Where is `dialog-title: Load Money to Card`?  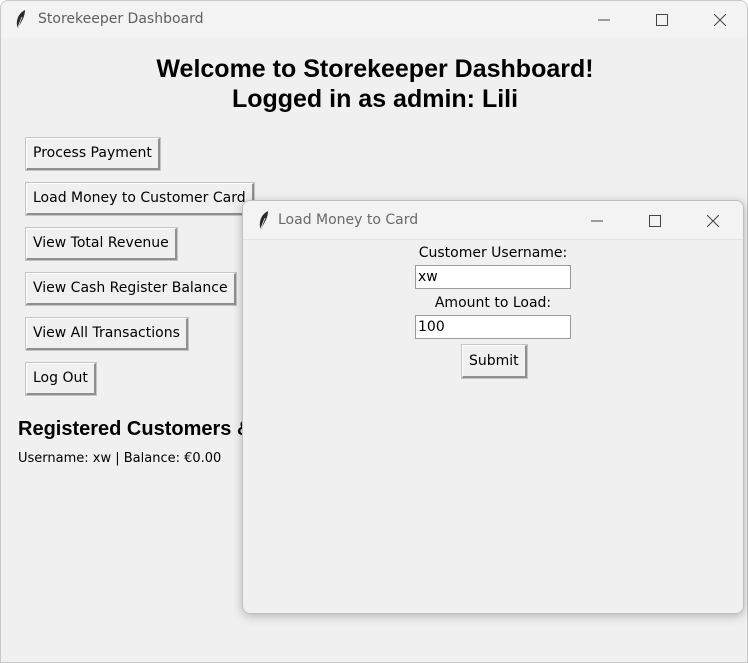 dialog-title: Load Money to Card is located at coordinates (348, 220).